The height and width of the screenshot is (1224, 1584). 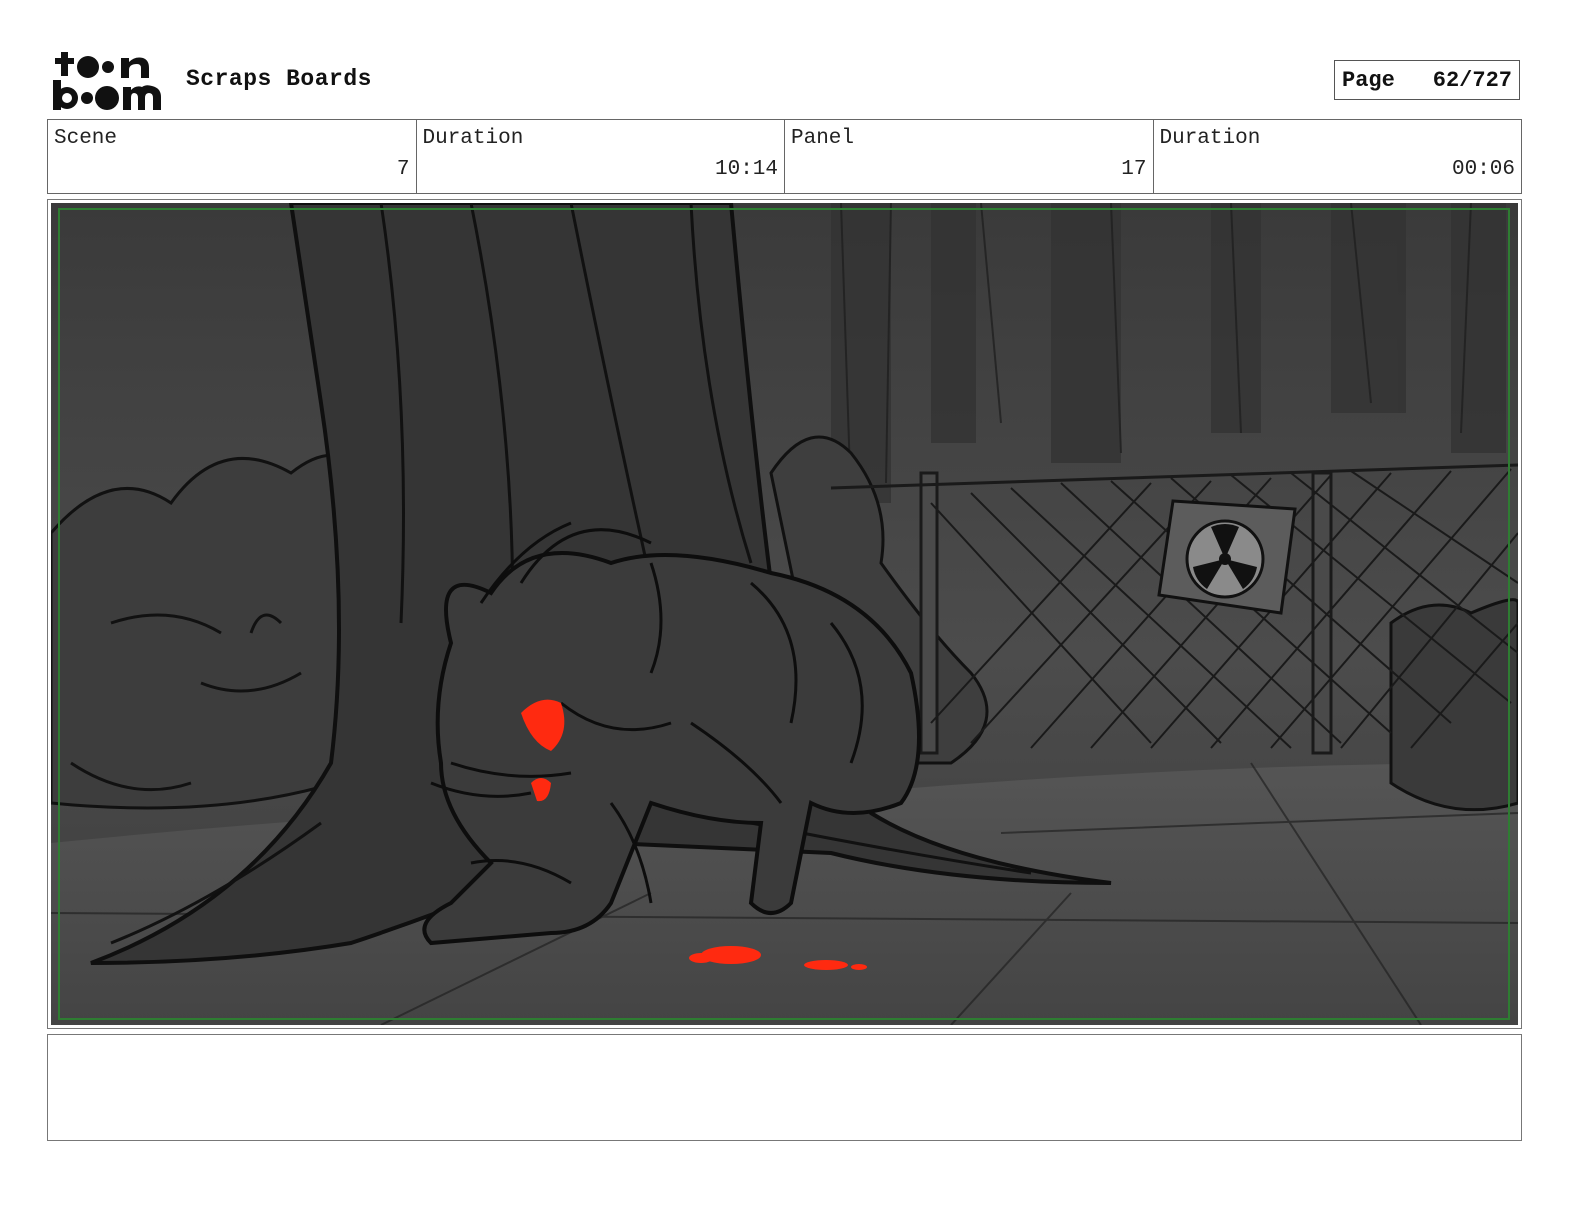 I want to click on panel-notes-box, so click(x=784, y=1087).